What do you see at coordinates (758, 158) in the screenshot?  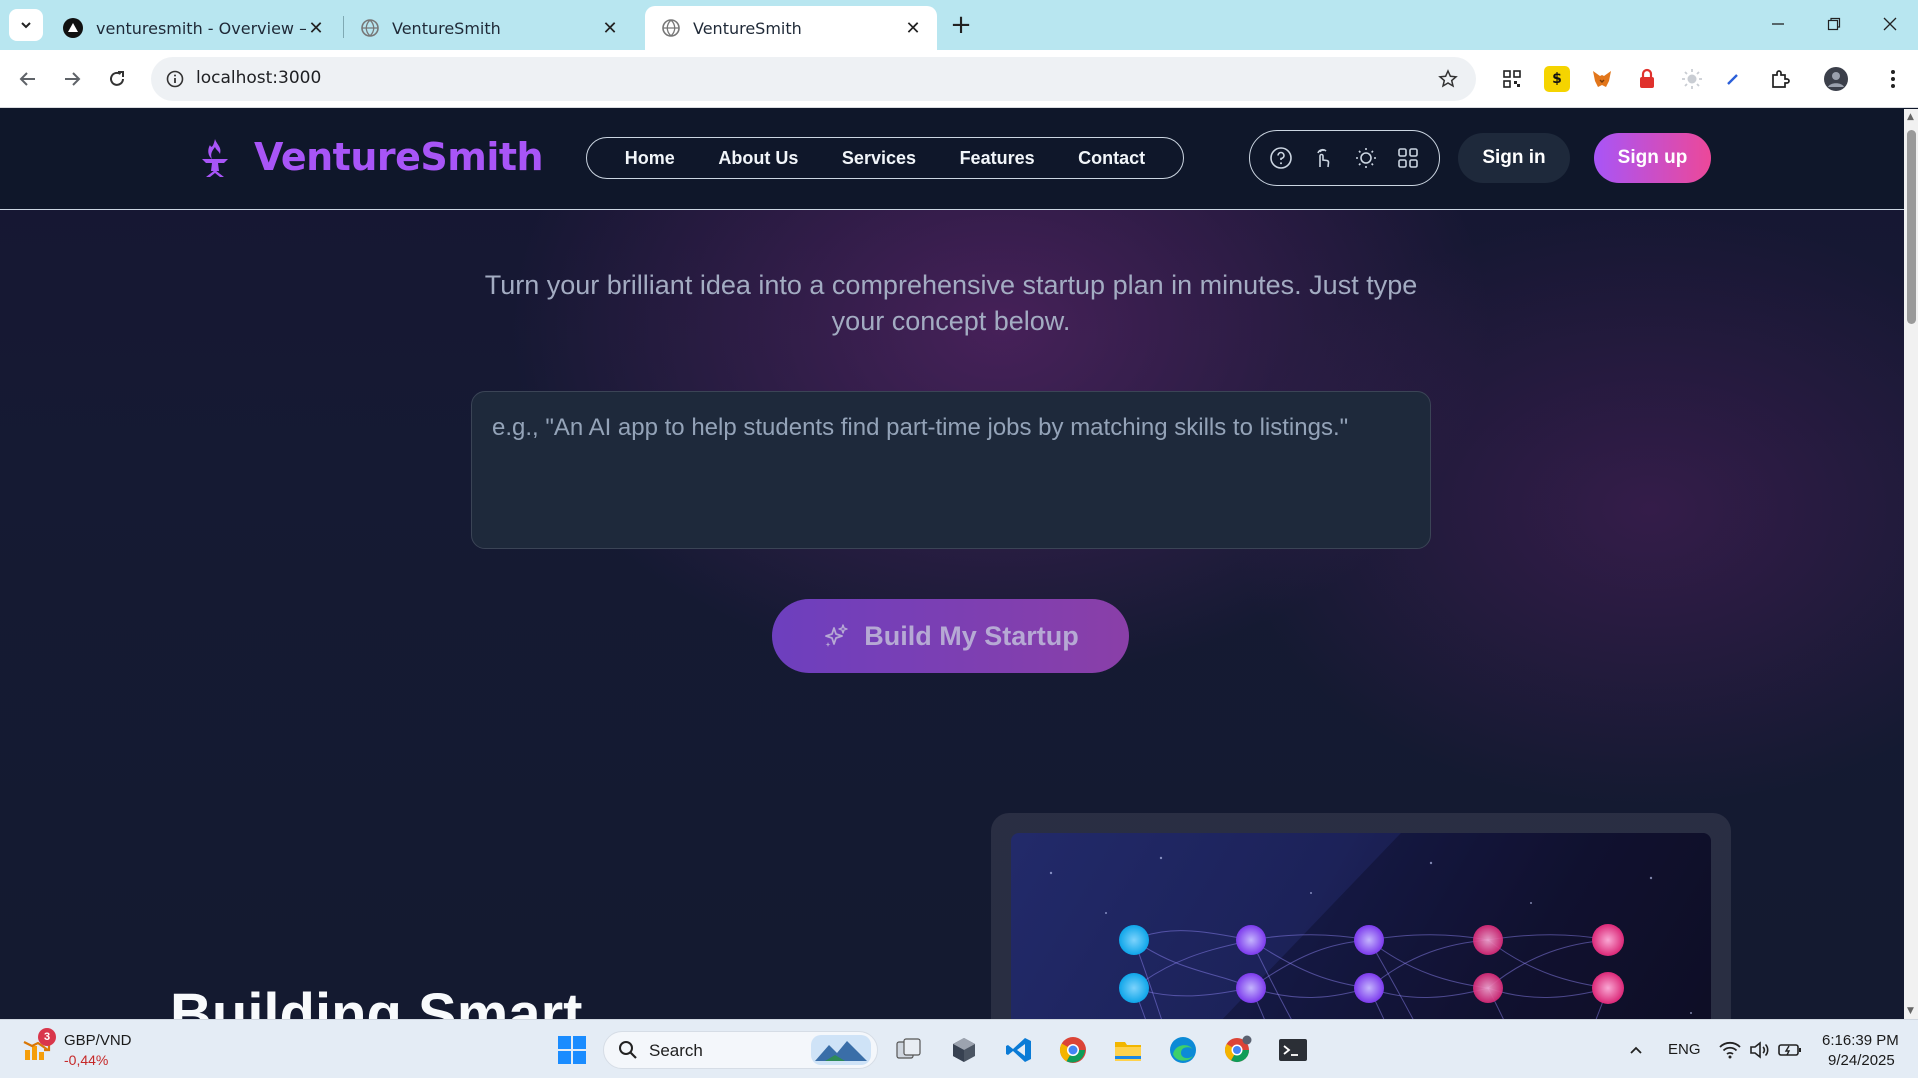 I see `nav-about-us: About Us` at bounding box center [758, 158].